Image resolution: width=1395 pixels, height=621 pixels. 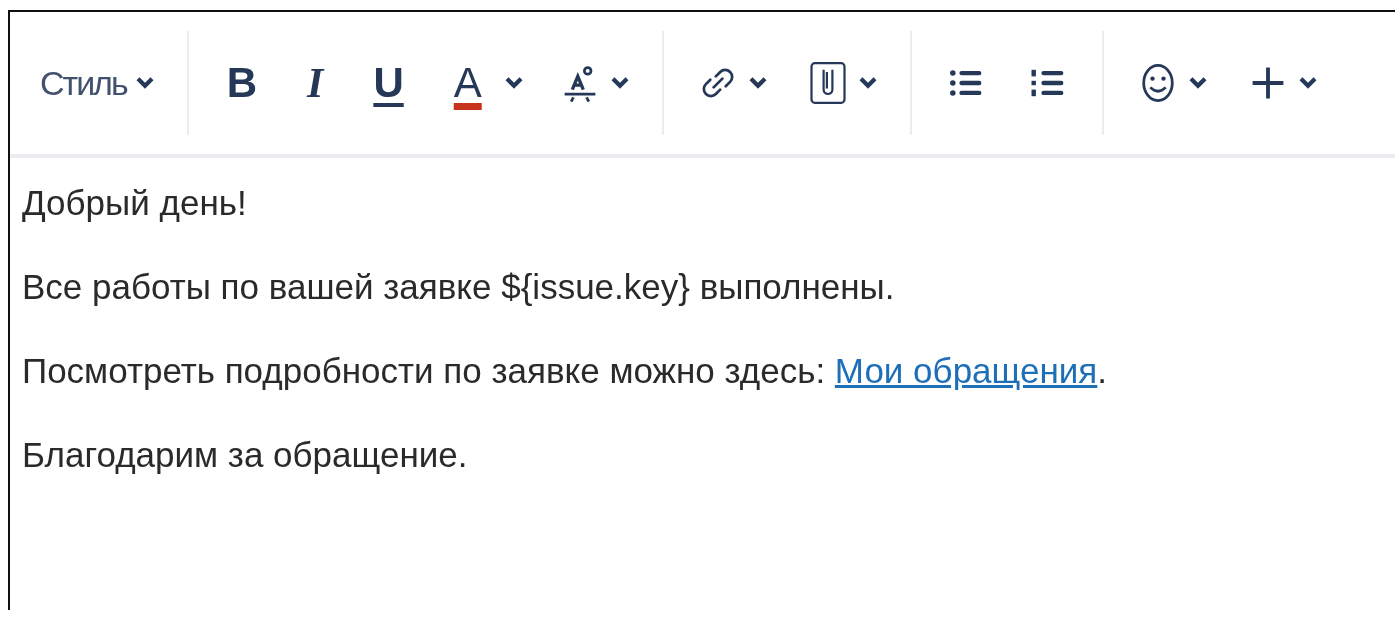 What do you see at coordinates (245, 455) in the screenshot?
I see `body-paragraph: Благодарим за обращение.` at bounding box center [245, 455].